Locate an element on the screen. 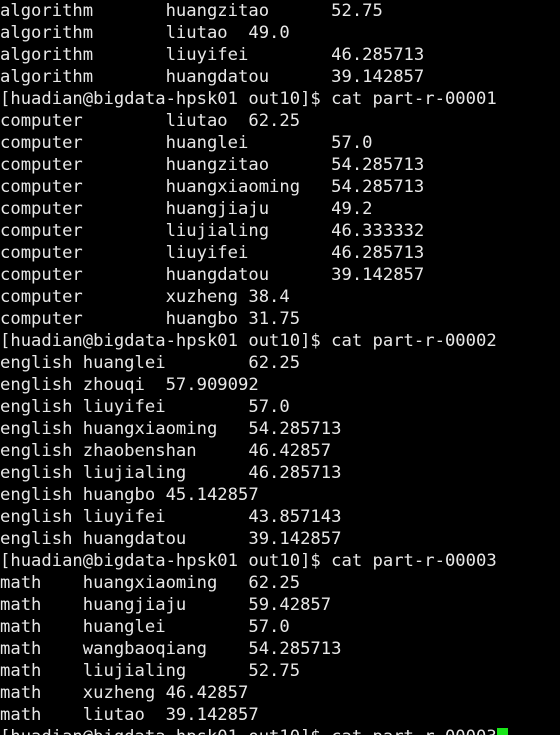 The height and width of the screenshot is (735, 560). terminal-output-line: computer huangdatou 39.142857 is located at coordinates (280, 275).